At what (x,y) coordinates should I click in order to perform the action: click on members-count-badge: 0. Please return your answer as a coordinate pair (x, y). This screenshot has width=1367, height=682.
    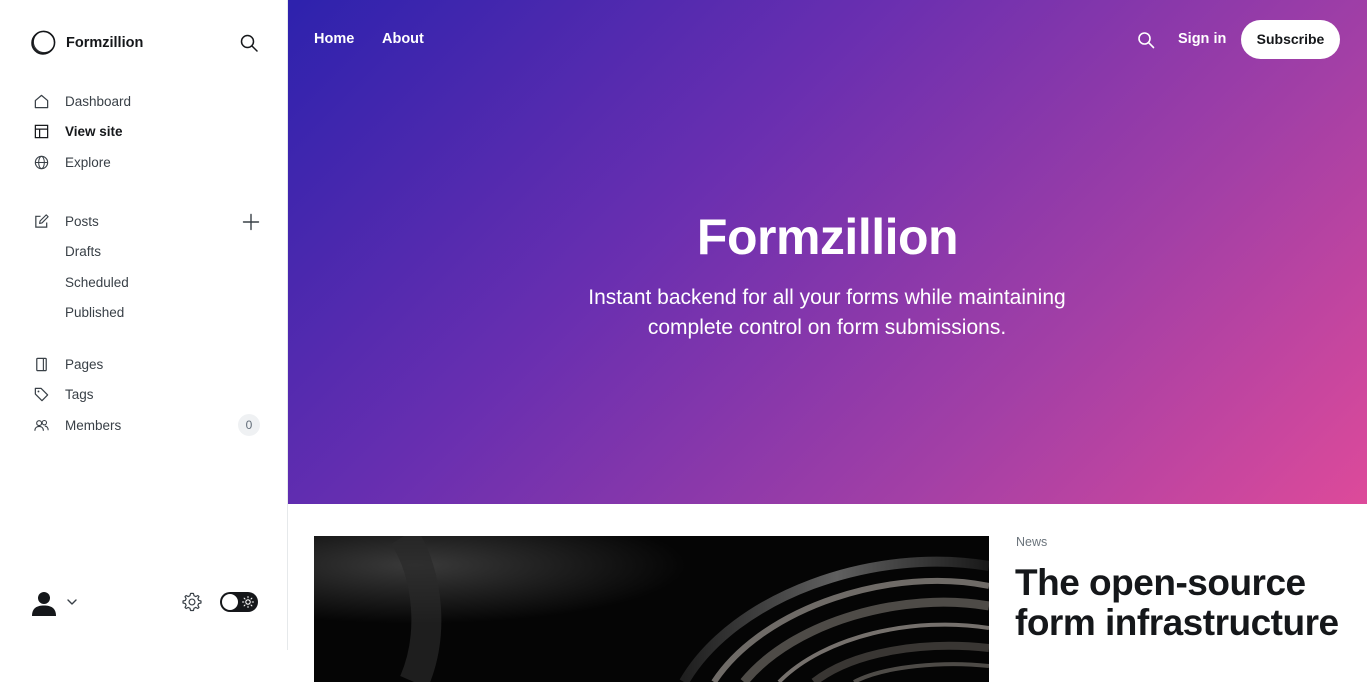
    Looking at the image, I should click on (249, 425).